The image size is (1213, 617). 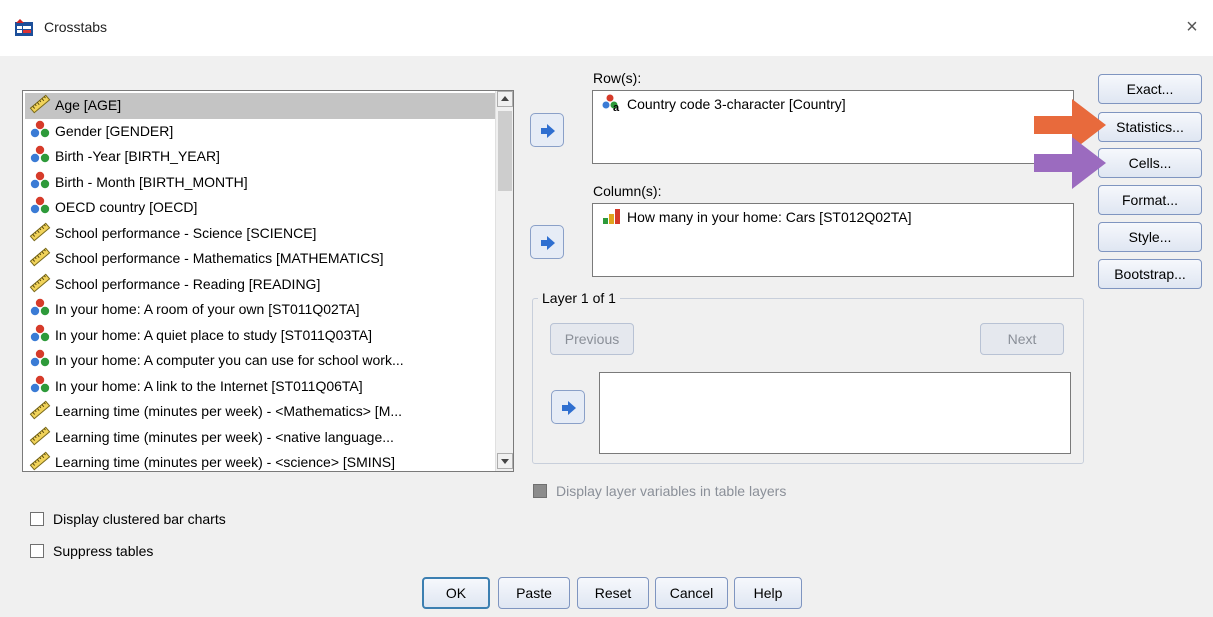 What do you see at coordinates (504, 281) in the screenshot?
I see `vertical-scrollbar` at bounding box center [504, 281].